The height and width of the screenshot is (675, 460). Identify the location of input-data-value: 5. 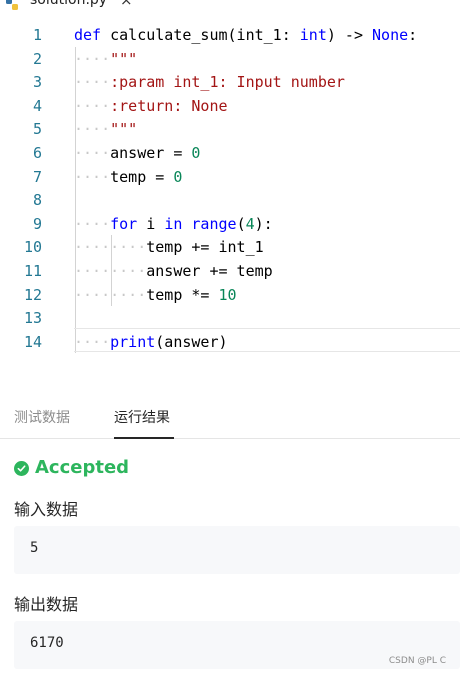
(34, 548).